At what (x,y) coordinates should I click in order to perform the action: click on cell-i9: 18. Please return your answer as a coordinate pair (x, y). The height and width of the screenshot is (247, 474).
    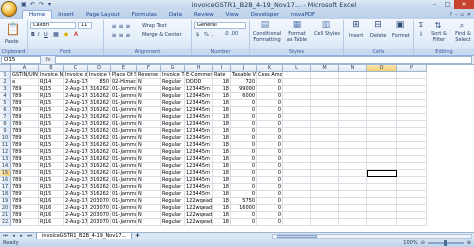
    Looking at the image, I should click on (222, 131).